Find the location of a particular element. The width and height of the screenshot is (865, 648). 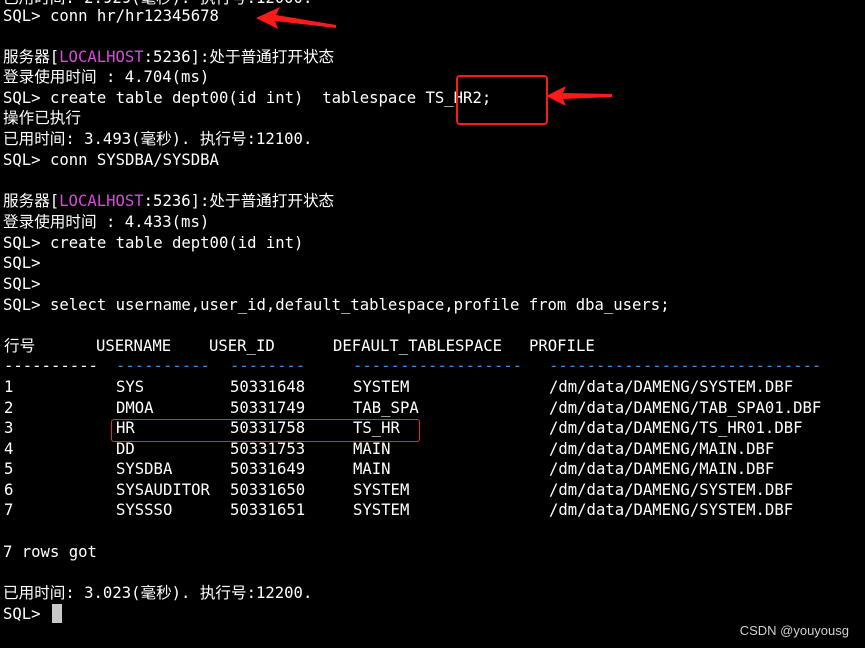

cell-username: DD is located at coordinates (125, 449).